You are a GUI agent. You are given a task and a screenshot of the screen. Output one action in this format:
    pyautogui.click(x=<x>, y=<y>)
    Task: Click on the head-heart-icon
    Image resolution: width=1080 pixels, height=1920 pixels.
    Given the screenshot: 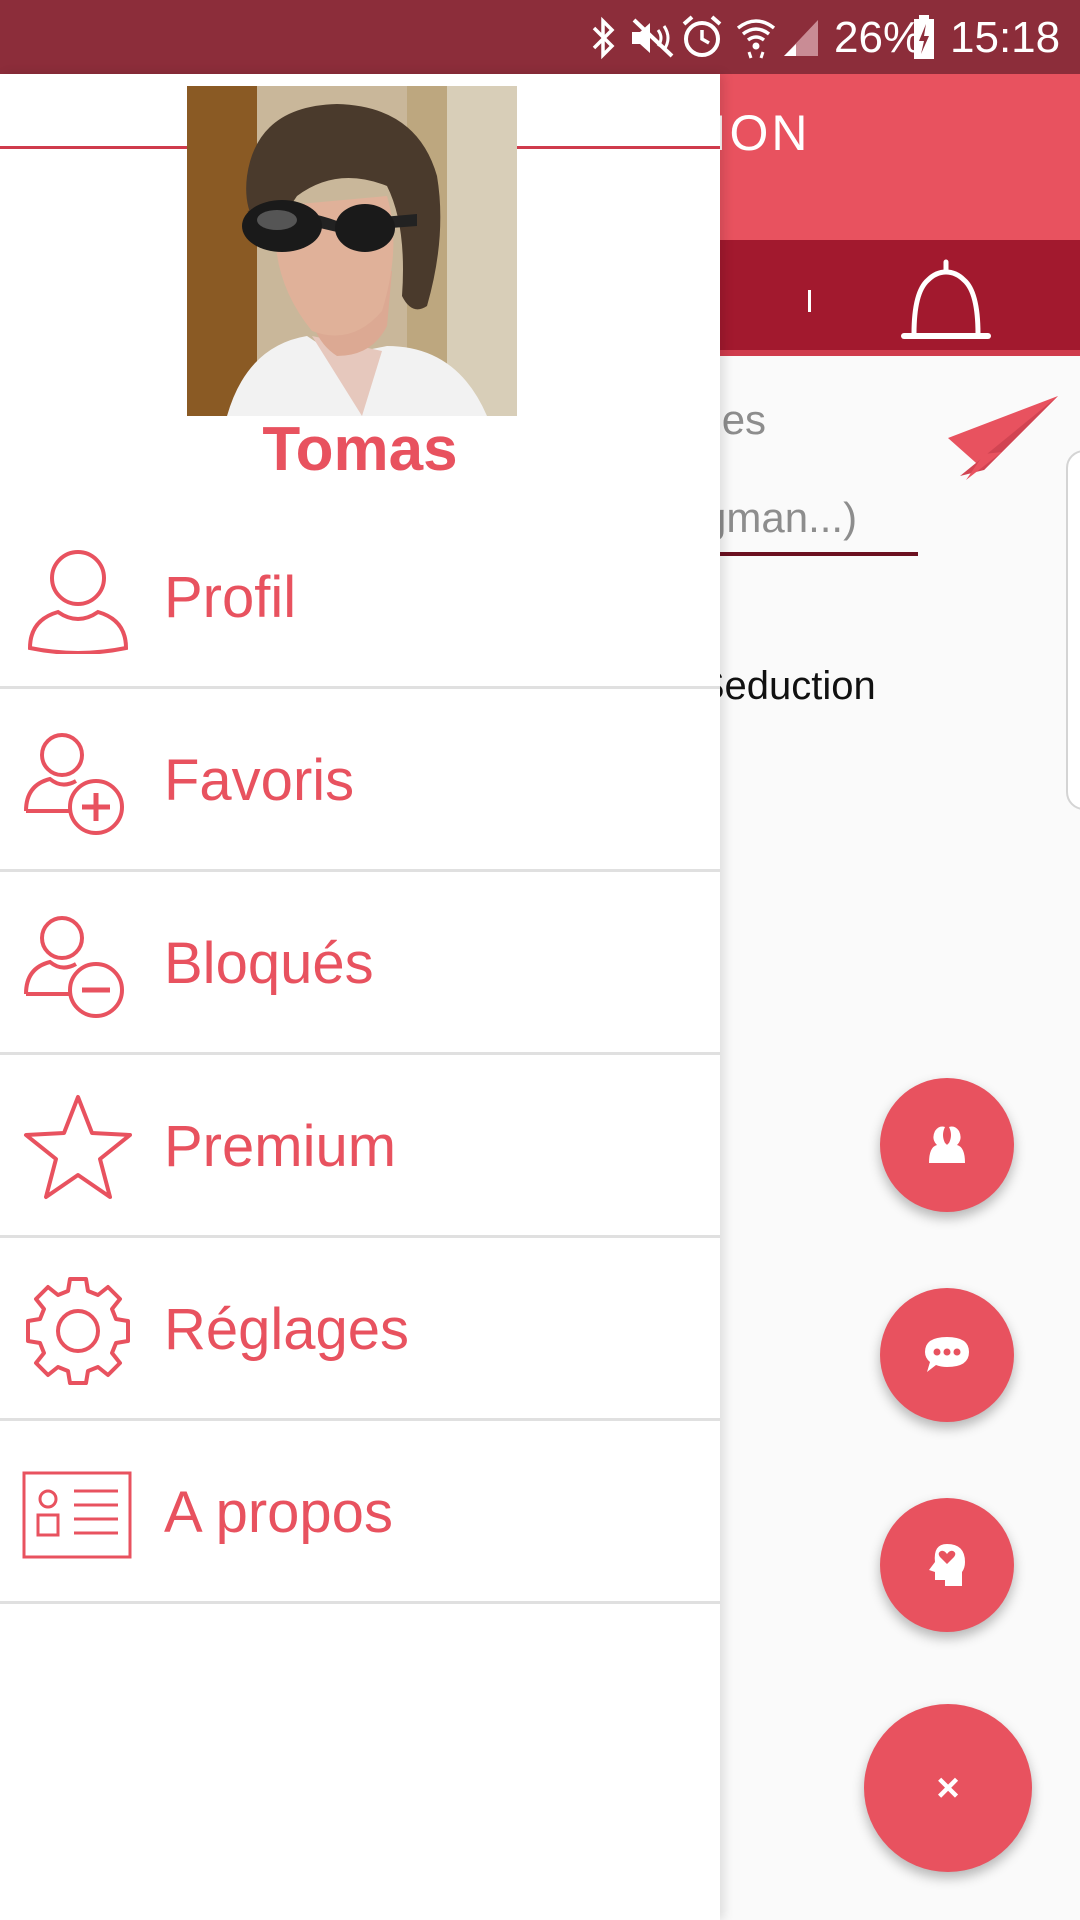 What is the action you would take?
    pyautogui.click(x=947, y=1565)
    